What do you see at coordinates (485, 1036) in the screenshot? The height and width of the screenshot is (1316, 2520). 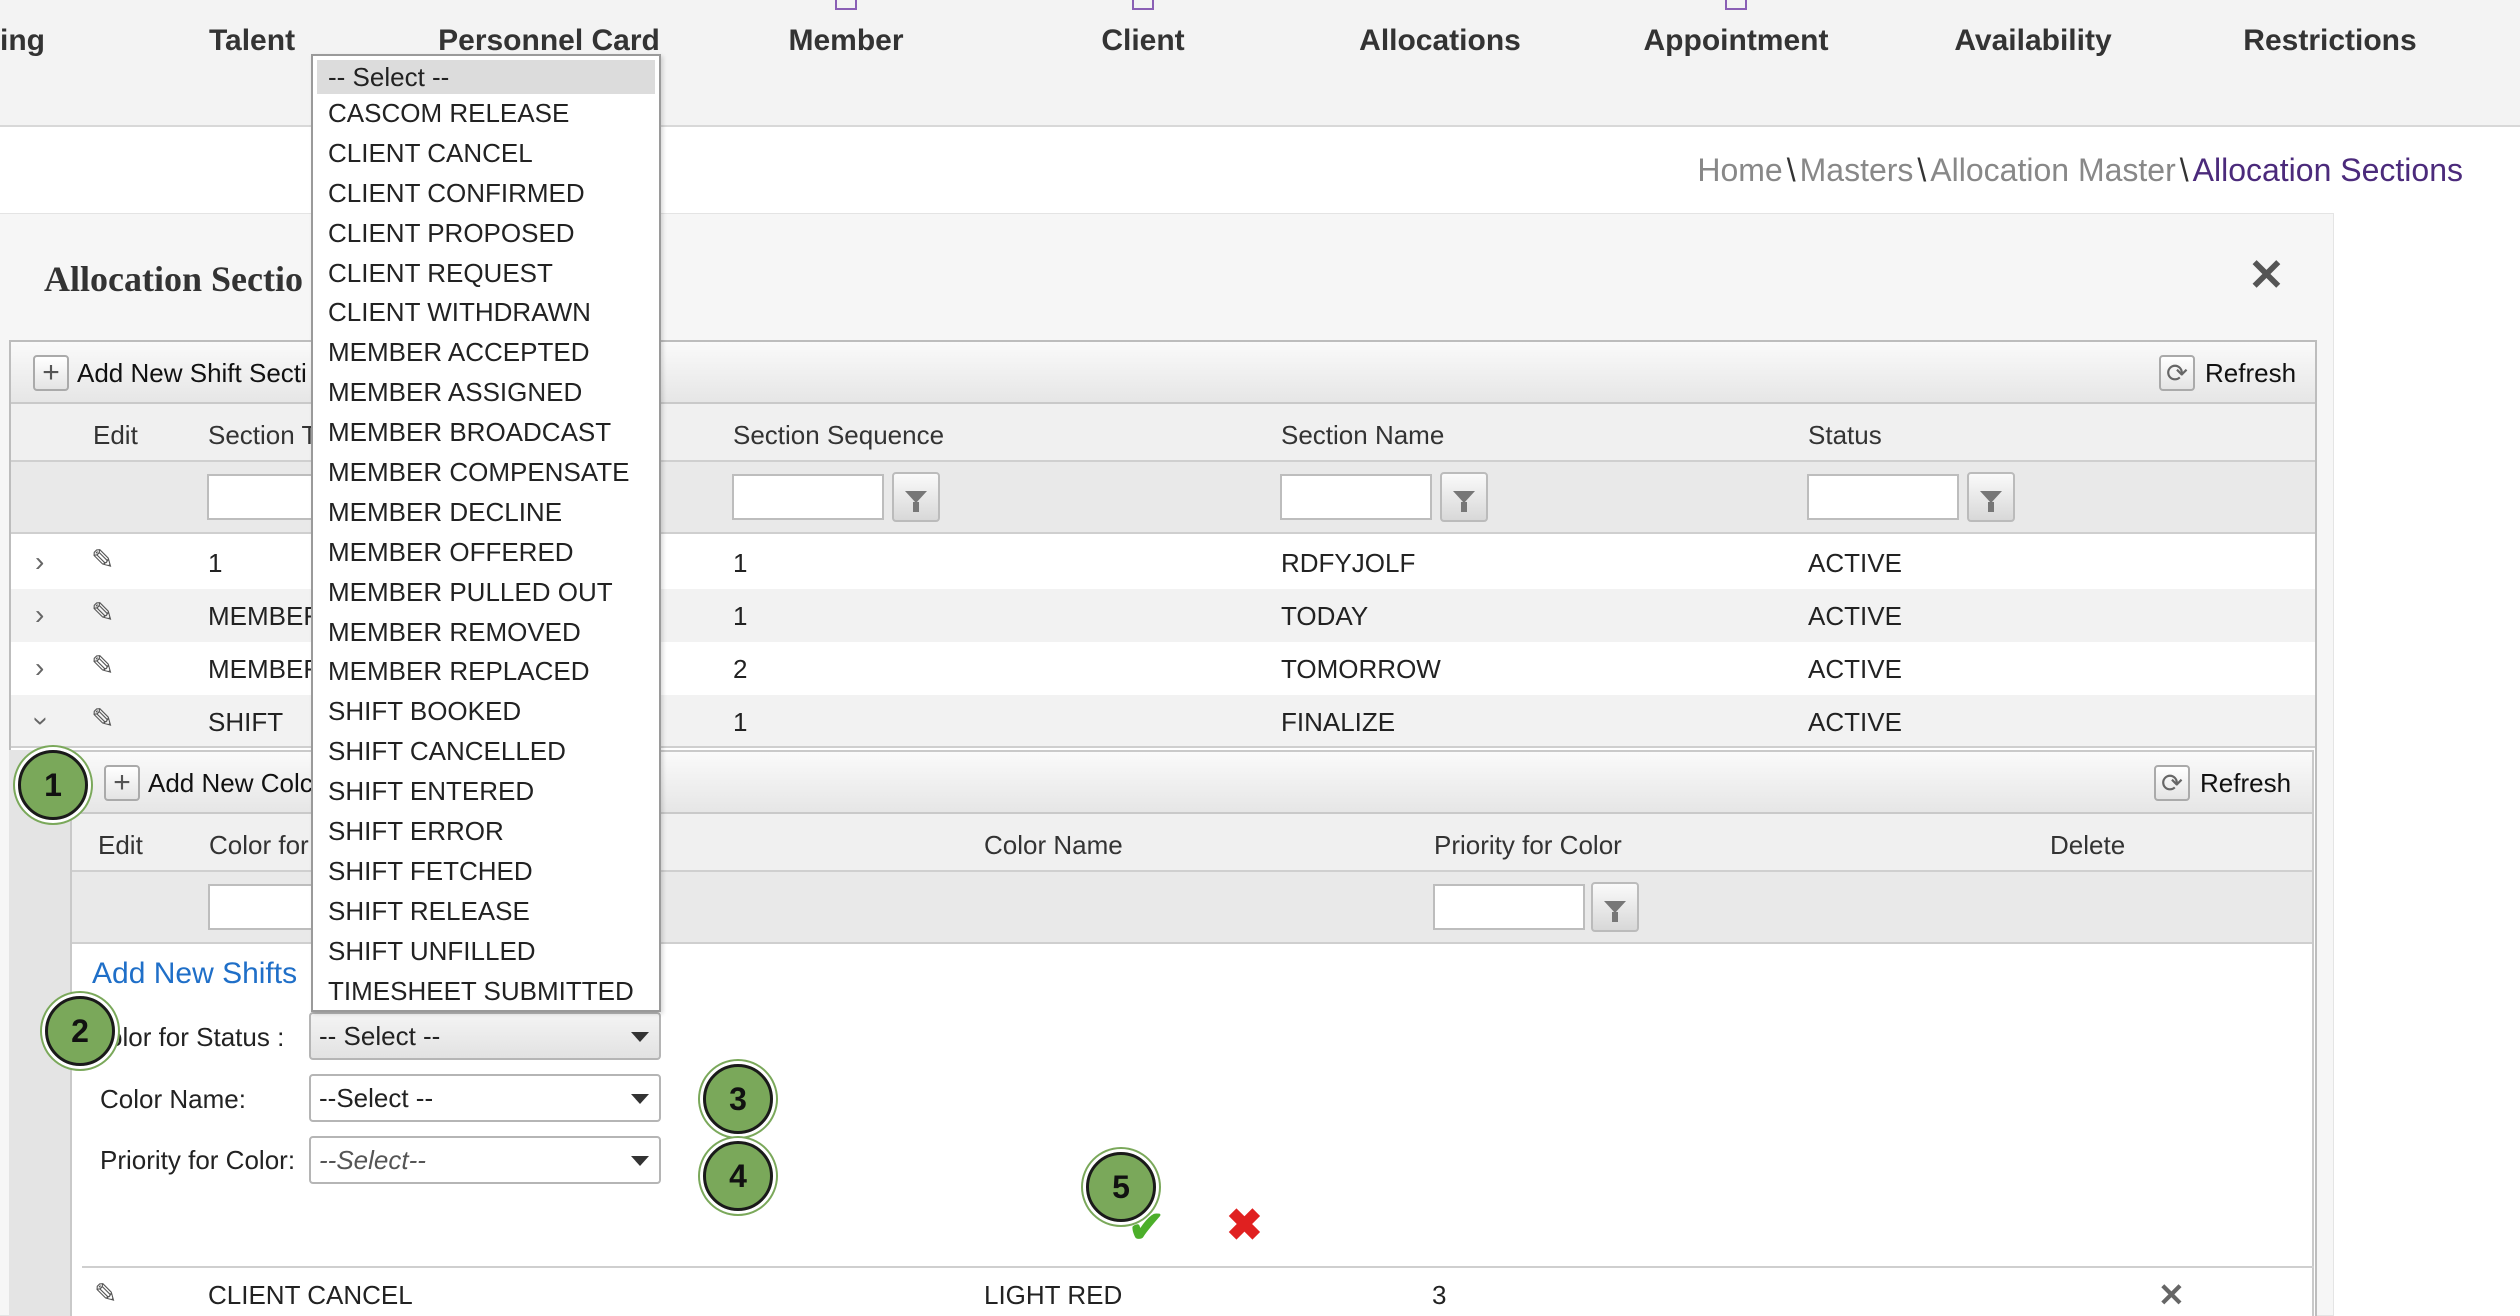 I see `color-status-select: -- Select --` at bounding box center [485, 1036].